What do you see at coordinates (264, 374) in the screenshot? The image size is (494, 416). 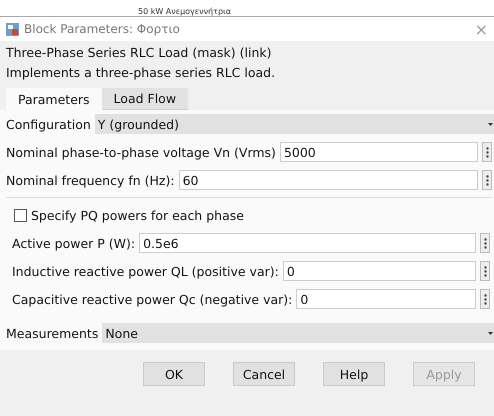 I see `dialog-button: Cancel` at bounding box center [264, 374].